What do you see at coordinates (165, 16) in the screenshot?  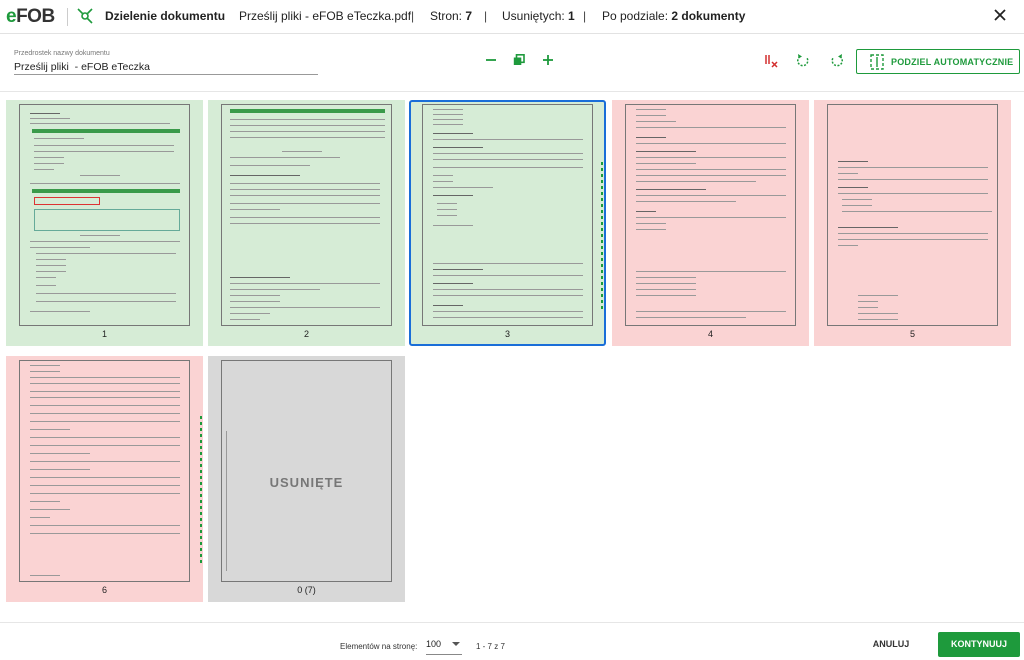 I see `page-title: Dzielenie dokumentu` at bounding box center [165, 16].